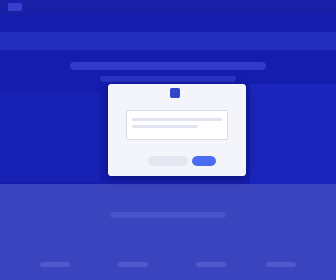 The width and height of the screenshot is (336, 280). I want to click on dialog-header, so click(177, 93).